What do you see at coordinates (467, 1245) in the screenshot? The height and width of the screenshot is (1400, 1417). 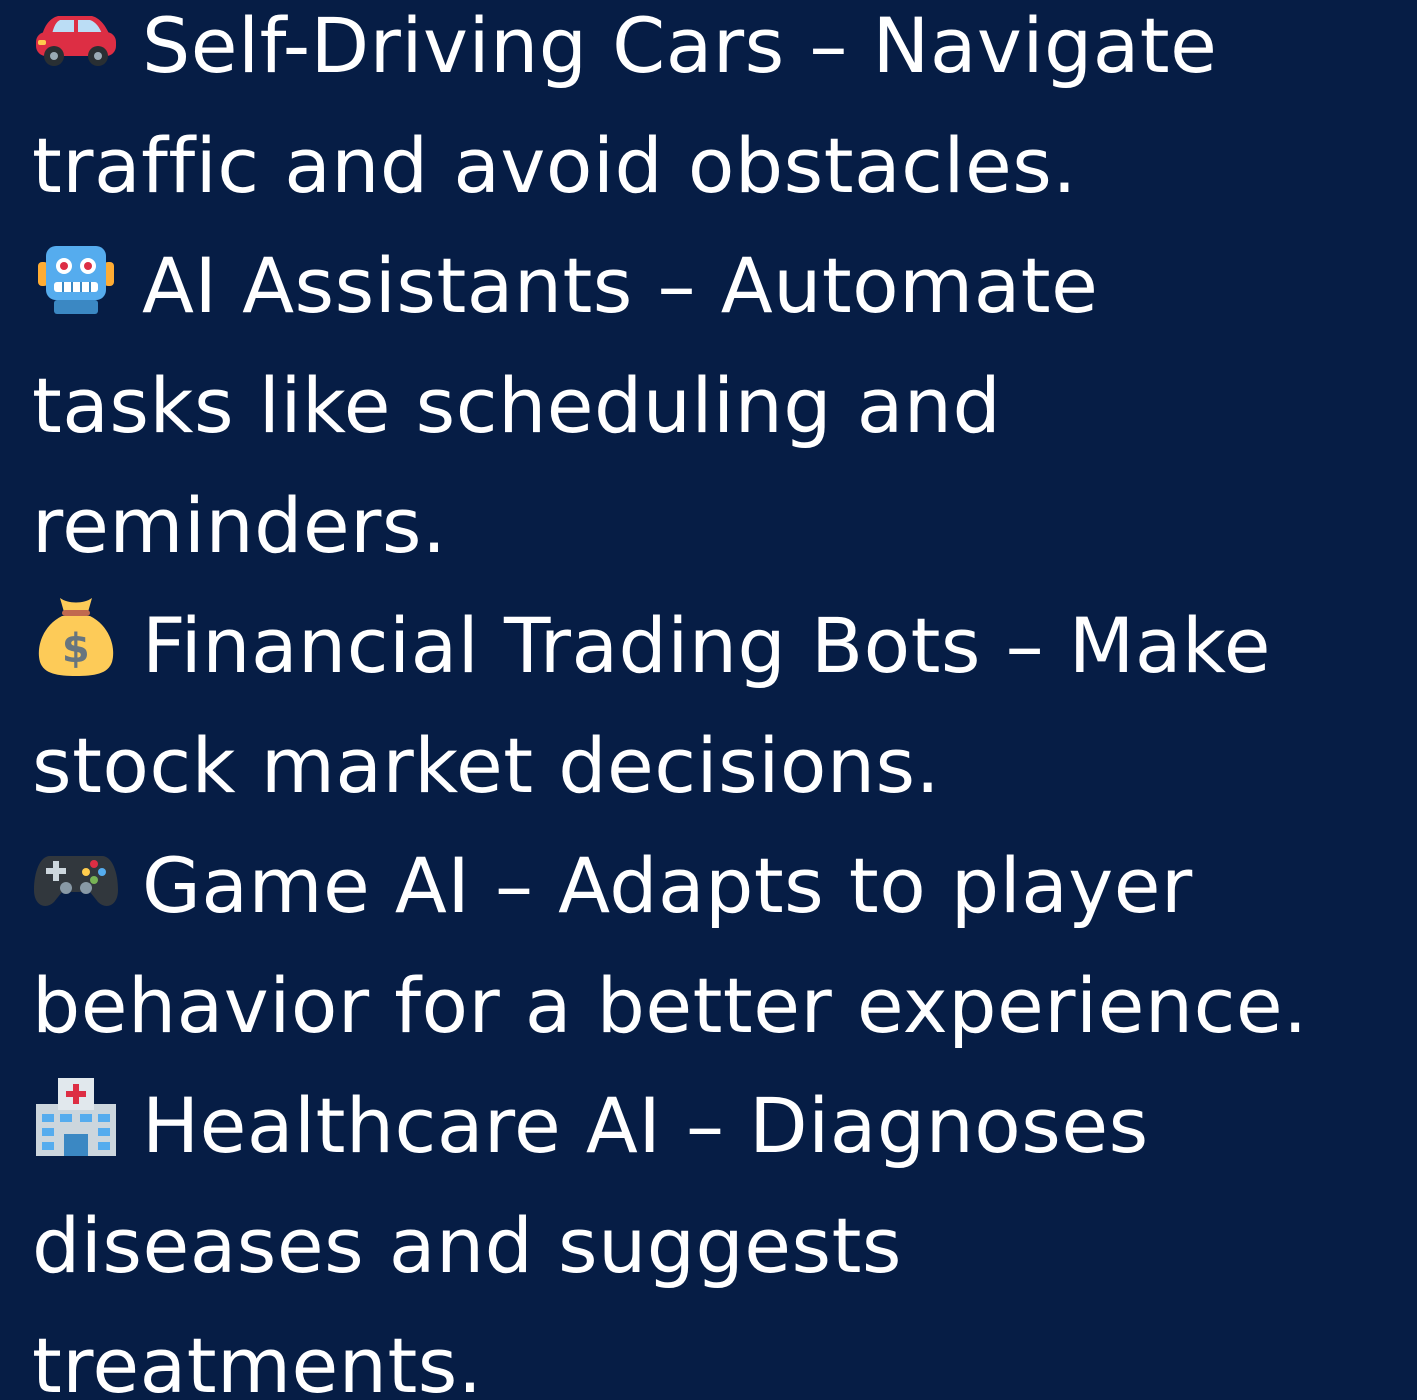 I see `list-item-healthcare-ai-line-2: diseases and suggests` at bounding box center [467, 1245].